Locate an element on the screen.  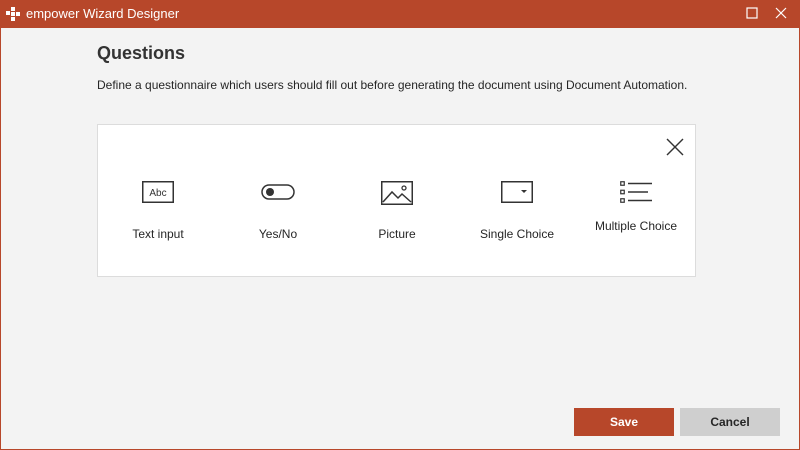
question-type-label: Single Choice is located at coordinates (517, 234).